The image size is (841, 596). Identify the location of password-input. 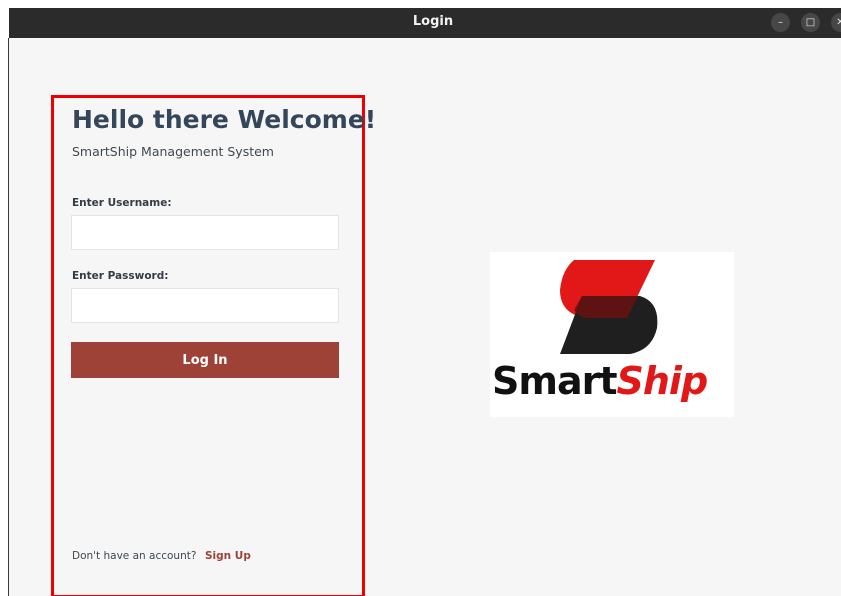
(205, 305).